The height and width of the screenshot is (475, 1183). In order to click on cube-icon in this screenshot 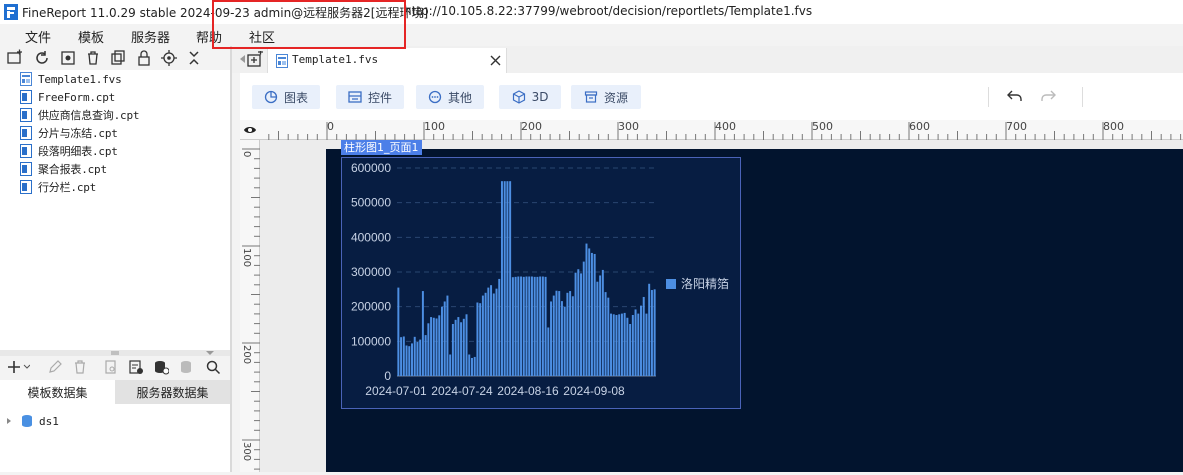, I will do `click(518, 97)`.